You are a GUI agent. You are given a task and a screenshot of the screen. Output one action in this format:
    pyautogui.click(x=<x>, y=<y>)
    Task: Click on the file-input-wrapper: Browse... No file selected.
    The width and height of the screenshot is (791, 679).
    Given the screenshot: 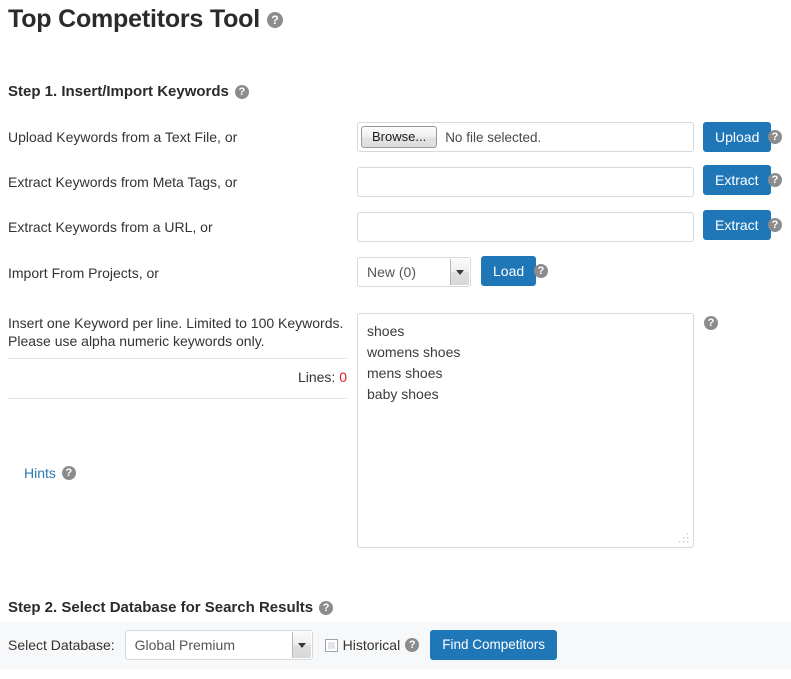 What is the action you would take?
    pyautogui.click(x=525, y=137)
    